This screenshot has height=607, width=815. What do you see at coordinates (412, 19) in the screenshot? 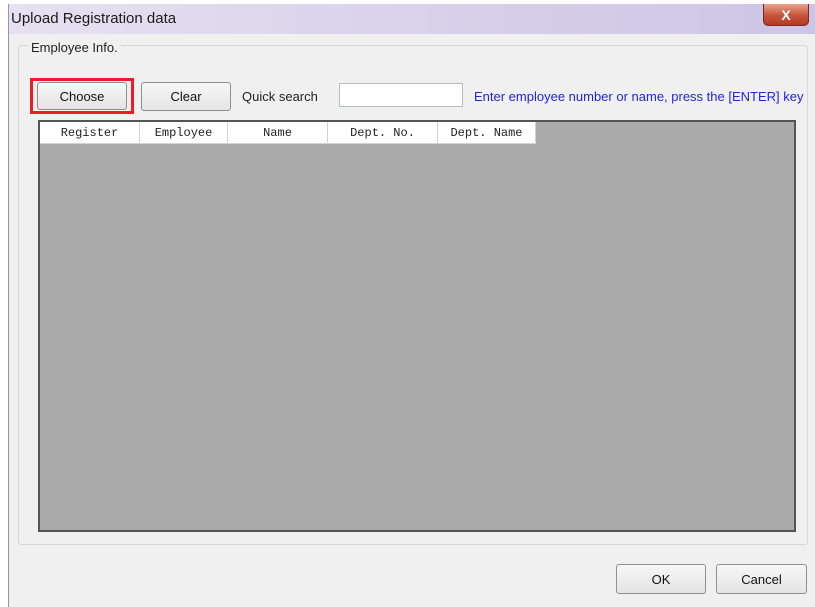
I see `title-bar: Upload Registration data X` at bounding box center [412, 19].